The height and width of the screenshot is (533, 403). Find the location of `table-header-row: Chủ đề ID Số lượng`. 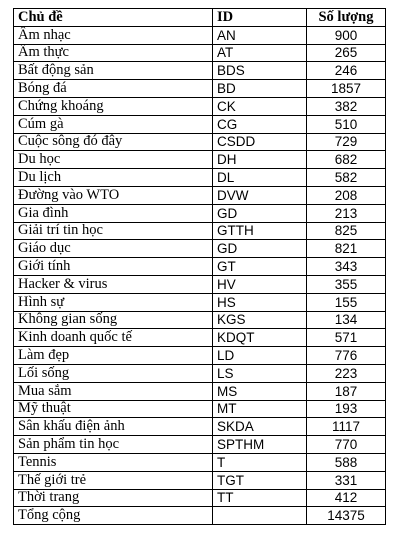

table-header-row: Chủ đề ID Số lượng is located at coordinates (199, 17).